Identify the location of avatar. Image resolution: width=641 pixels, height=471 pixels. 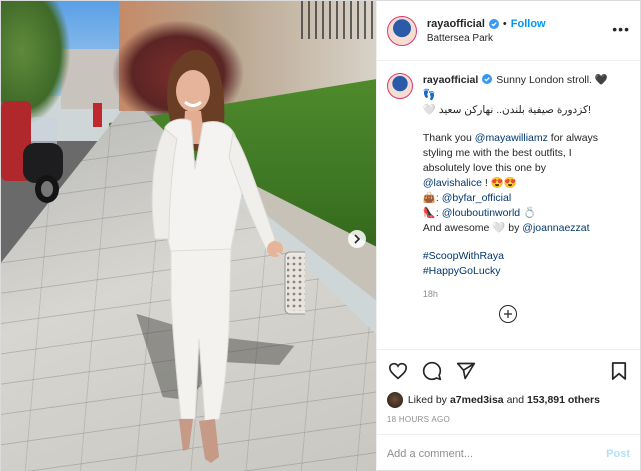
(401, 30).